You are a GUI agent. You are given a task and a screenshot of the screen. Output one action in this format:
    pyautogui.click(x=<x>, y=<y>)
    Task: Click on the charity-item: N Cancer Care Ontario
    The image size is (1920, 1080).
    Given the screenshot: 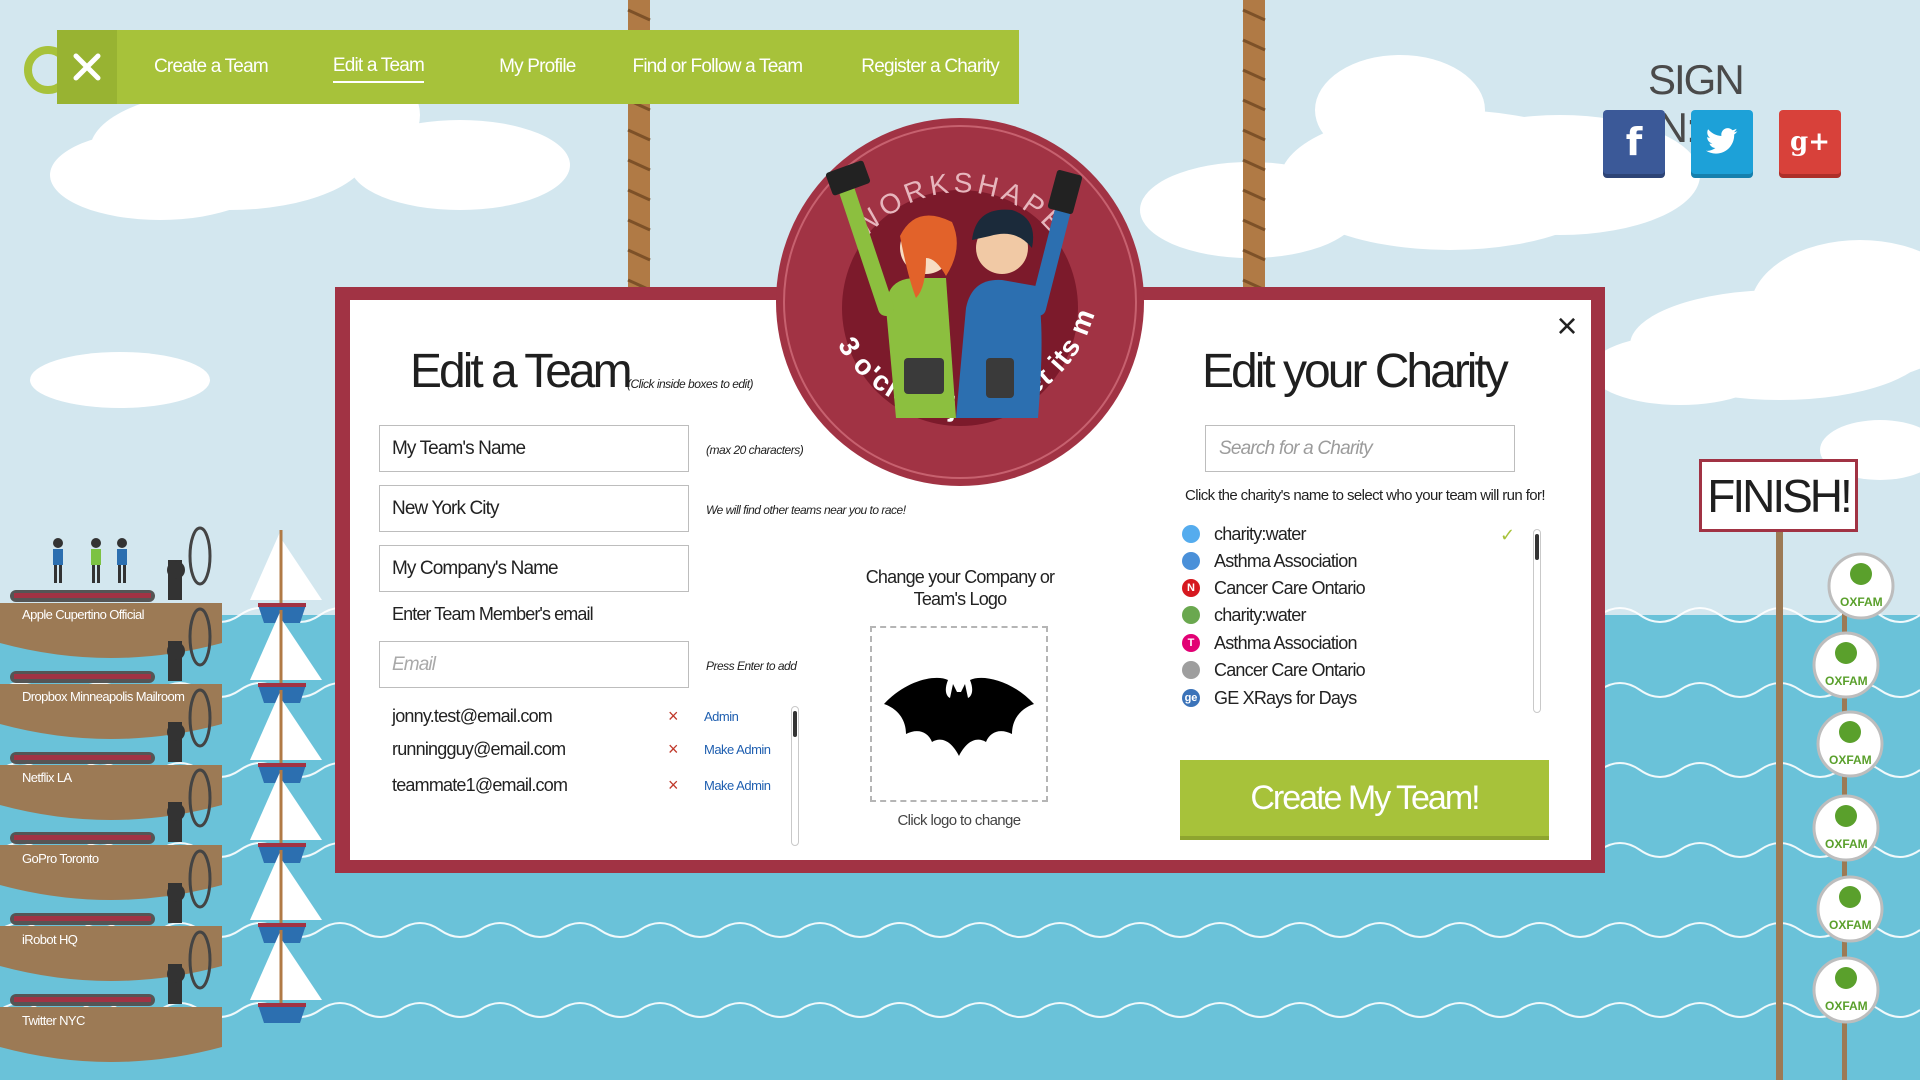 What is the action you would take?
    pyautogui.click(x=1362, y=588)
    